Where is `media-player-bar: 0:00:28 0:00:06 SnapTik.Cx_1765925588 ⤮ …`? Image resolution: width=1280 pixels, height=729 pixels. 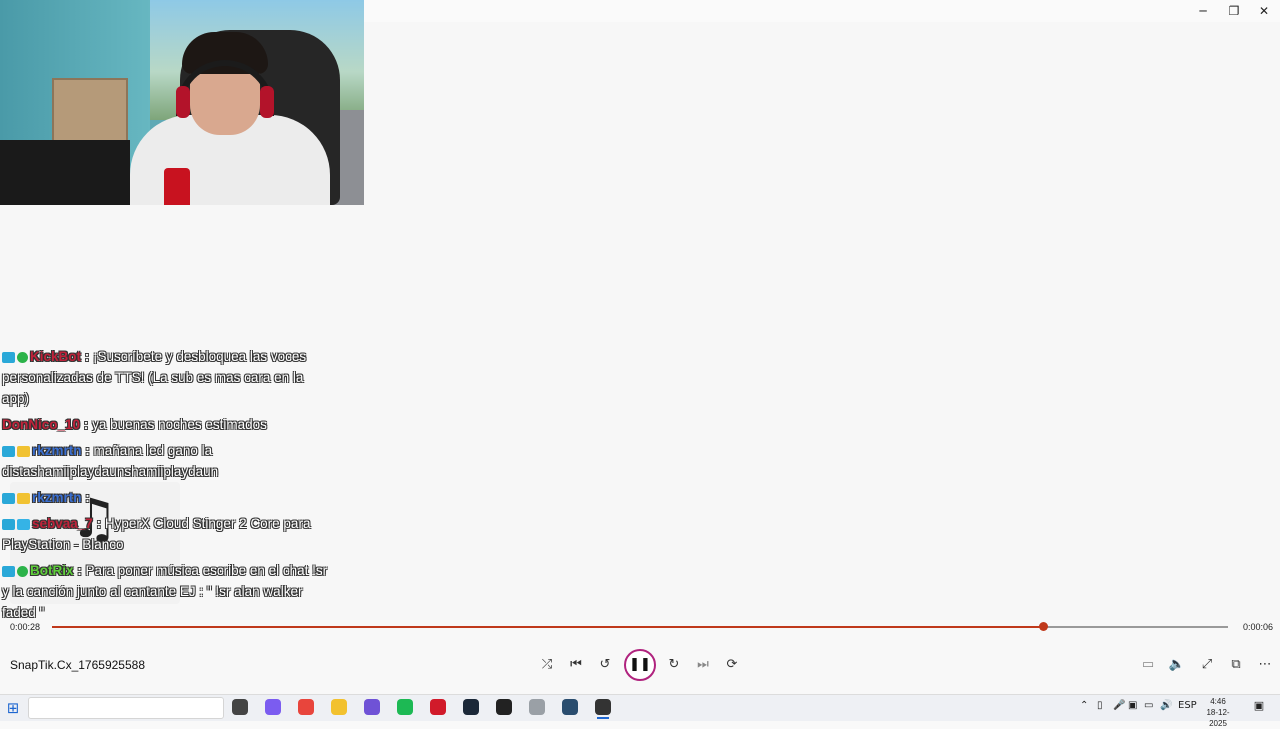
media-player-bar: 0:00:28 0:00:06 SnapTik.Cx_1765925588 ⤮ … is located at coordinates (640, 657).